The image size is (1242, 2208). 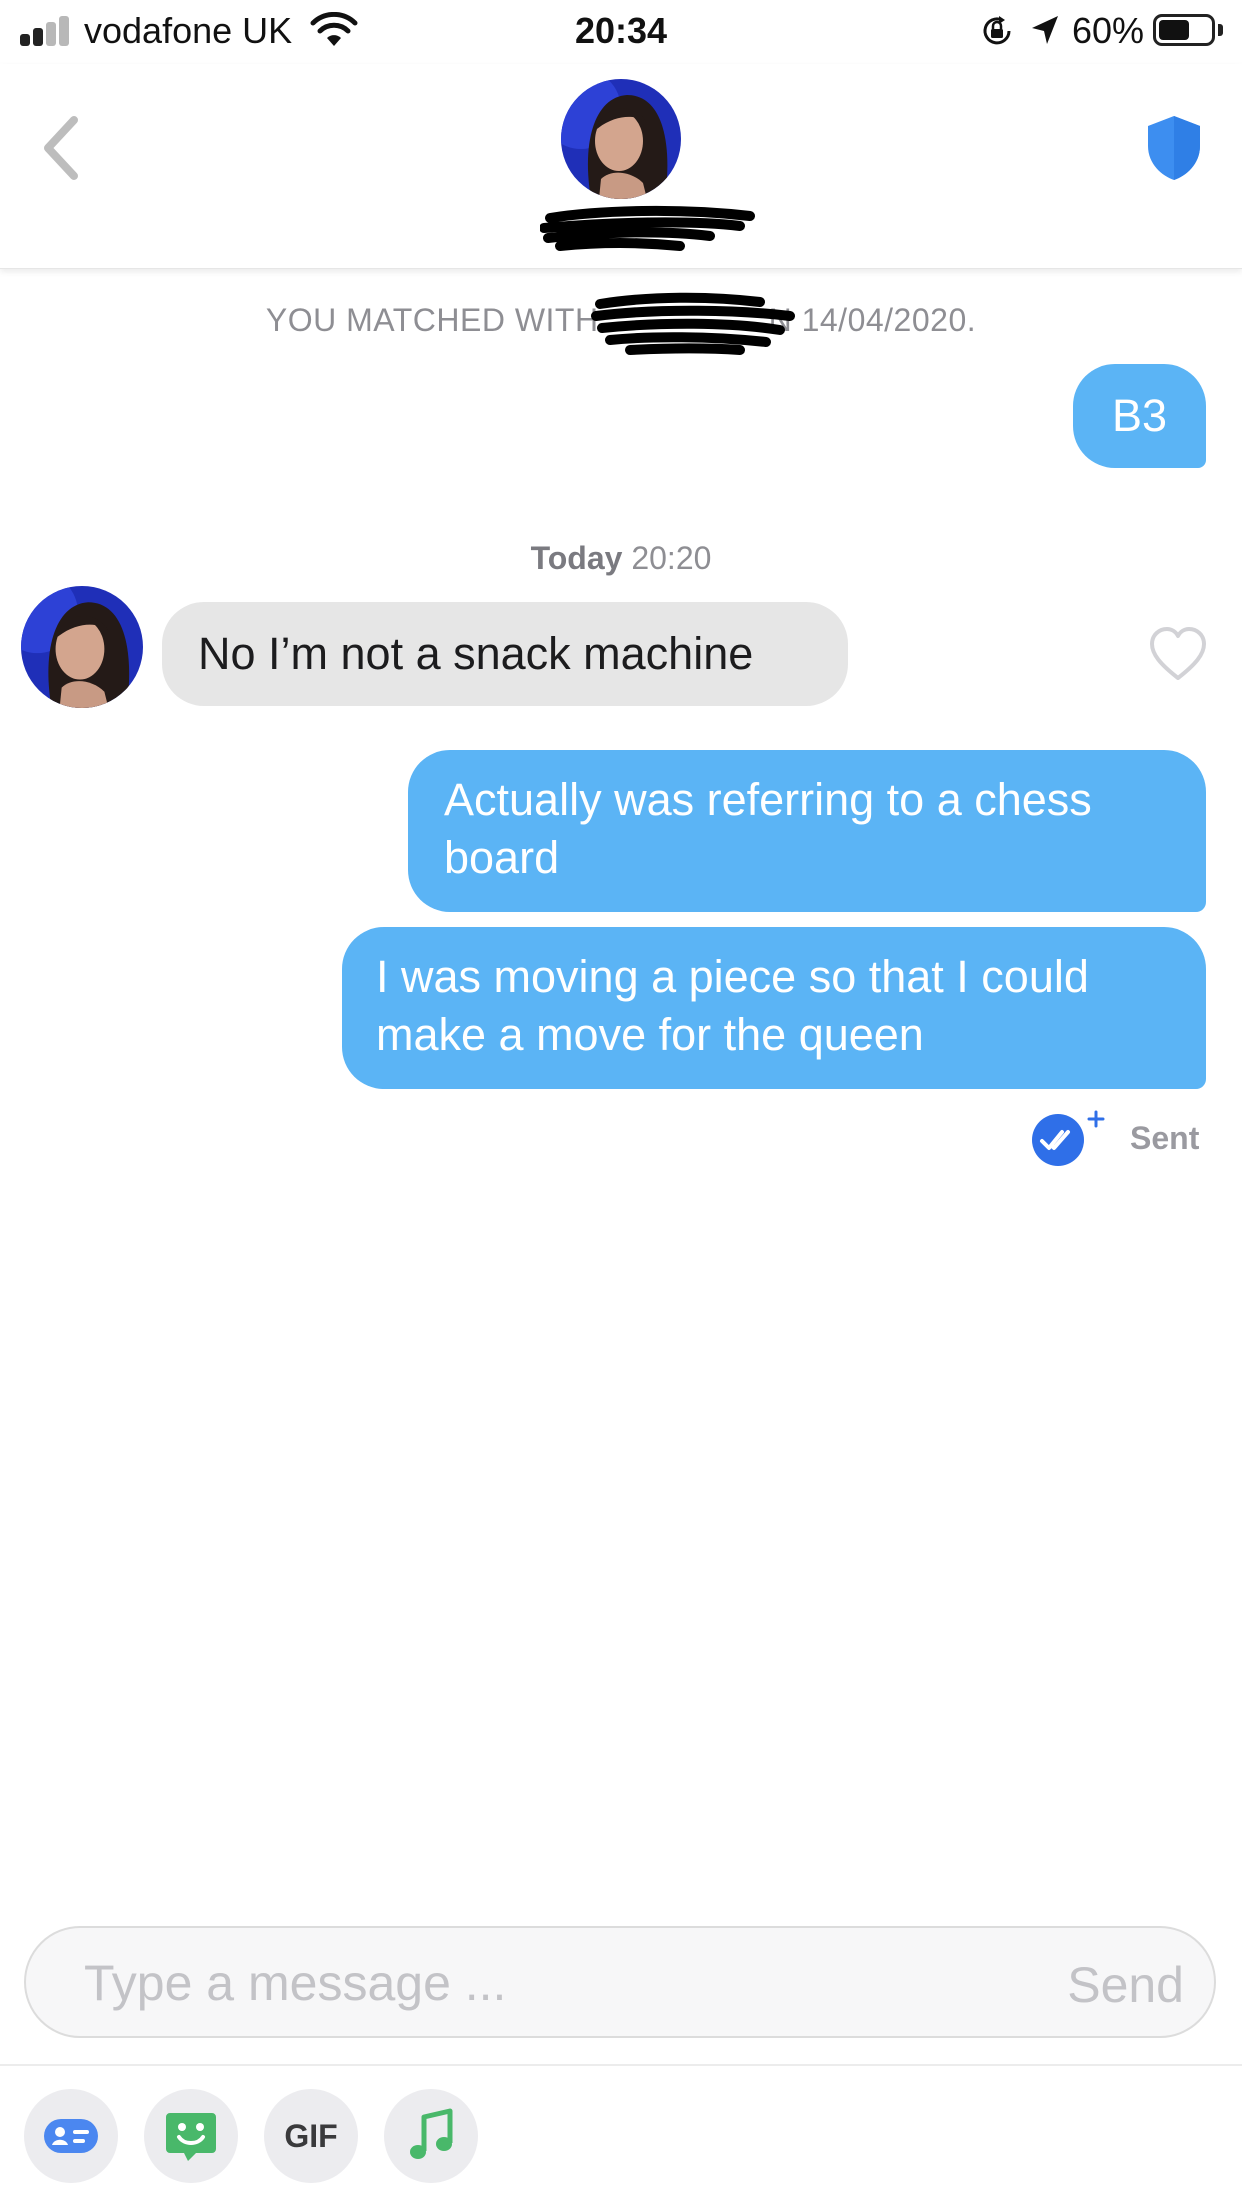 I want to click on chat-header, so click(x=621, y=166).